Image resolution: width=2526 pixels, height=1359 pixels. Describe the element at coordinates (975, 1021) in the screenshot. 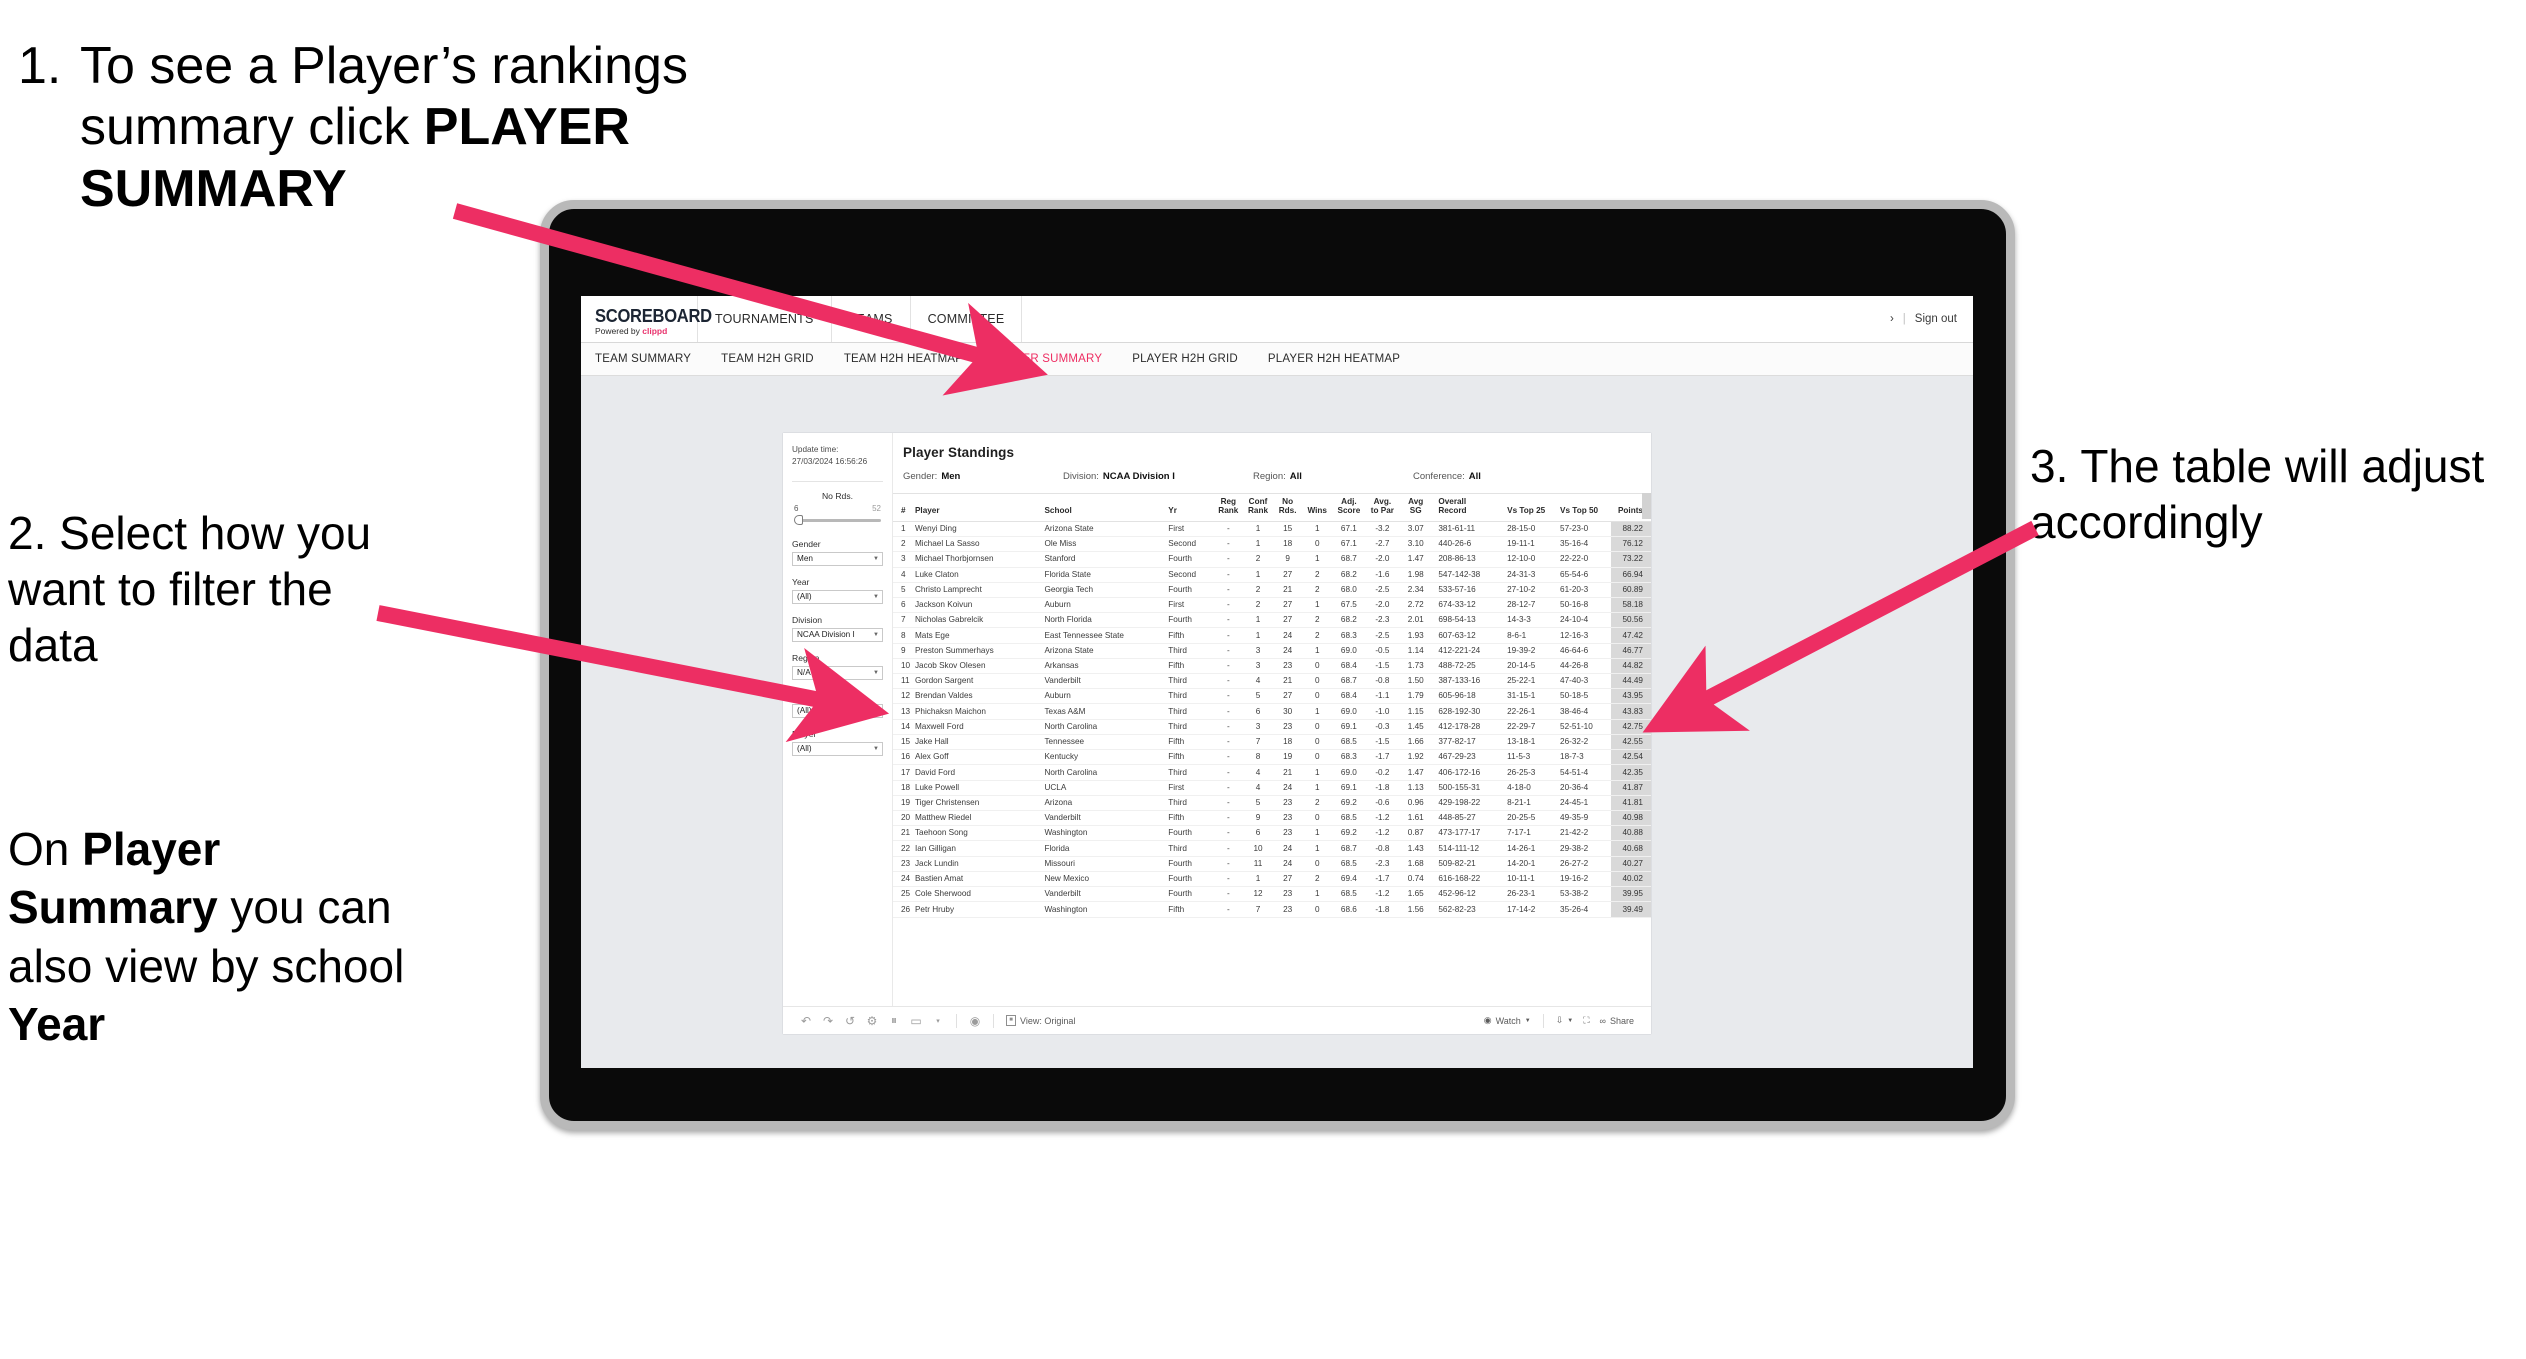

I see `show-hide-cards-icon: ◉` at that location.